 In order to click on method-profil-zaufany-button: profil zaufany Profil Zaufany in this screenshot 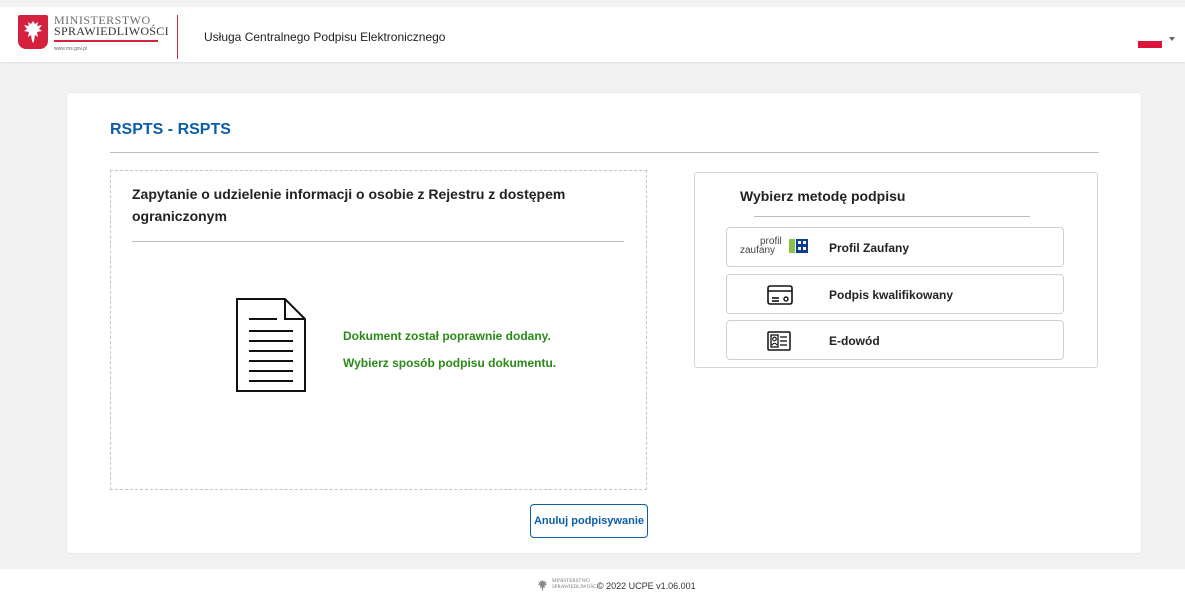, I will do `click(895, 247)`.